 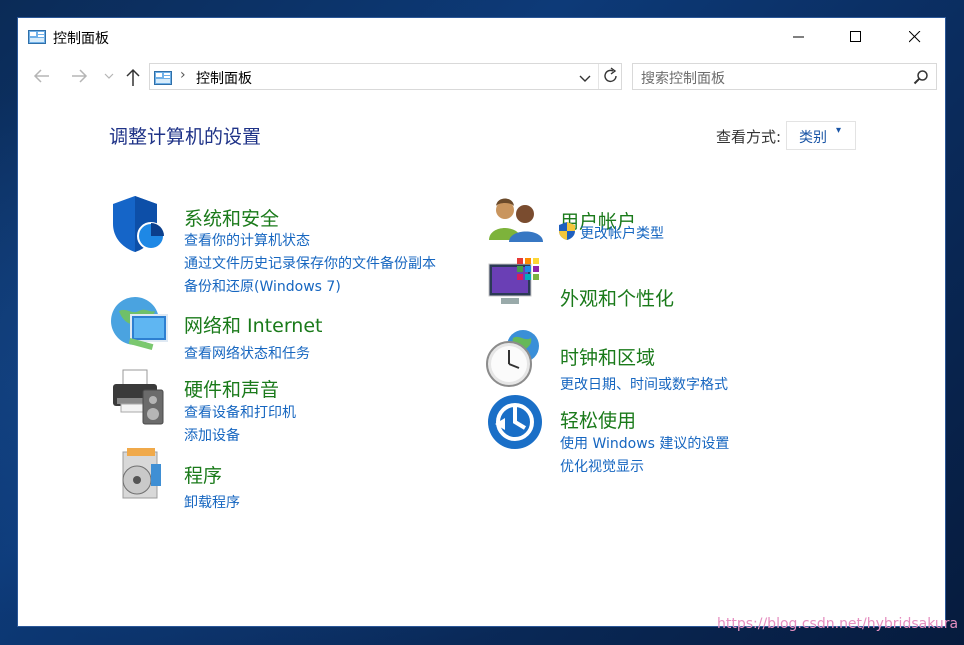 I want to click on chevron-down-icon, so click(x=109, y=76).